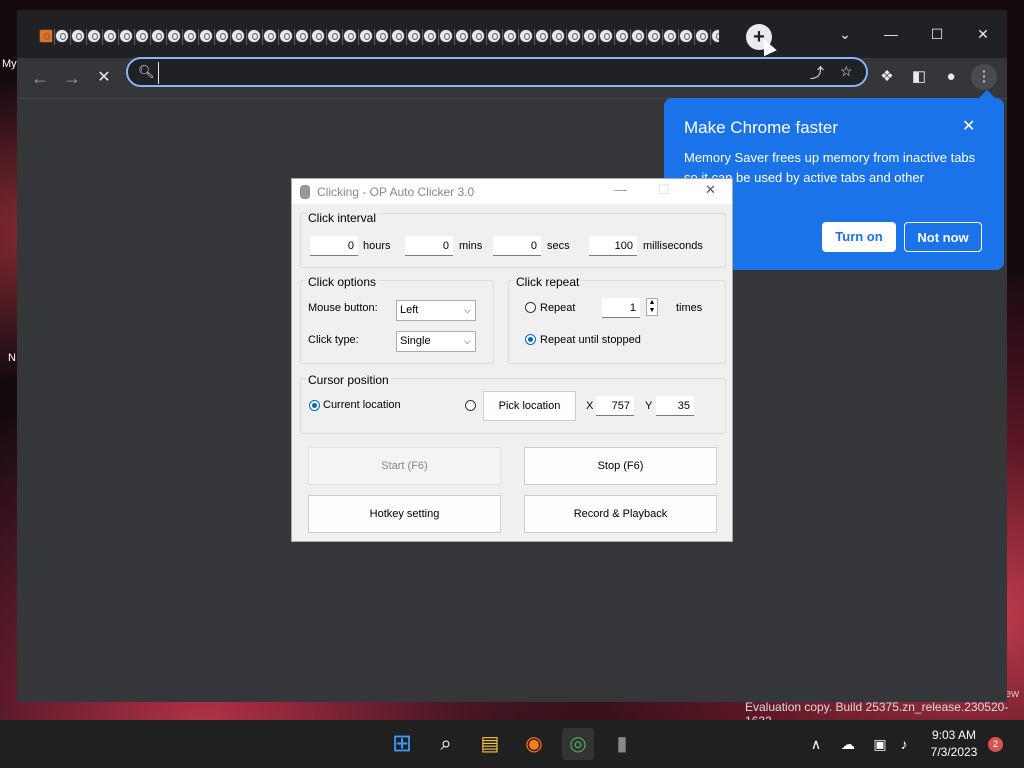  I want to click on pick-location-button: Pick location, so click(529, 406).